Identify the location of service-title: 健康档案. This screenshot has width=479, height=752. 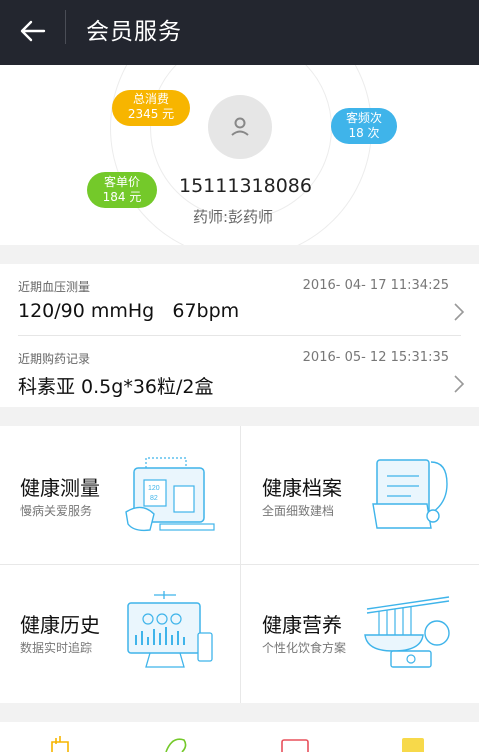
(302, 488).